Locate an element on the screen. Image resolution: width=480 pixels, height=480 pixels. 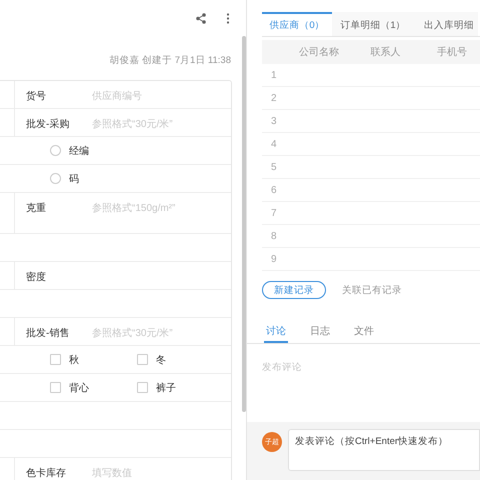
field-label: 货号 is located at coordinates (36, 96).